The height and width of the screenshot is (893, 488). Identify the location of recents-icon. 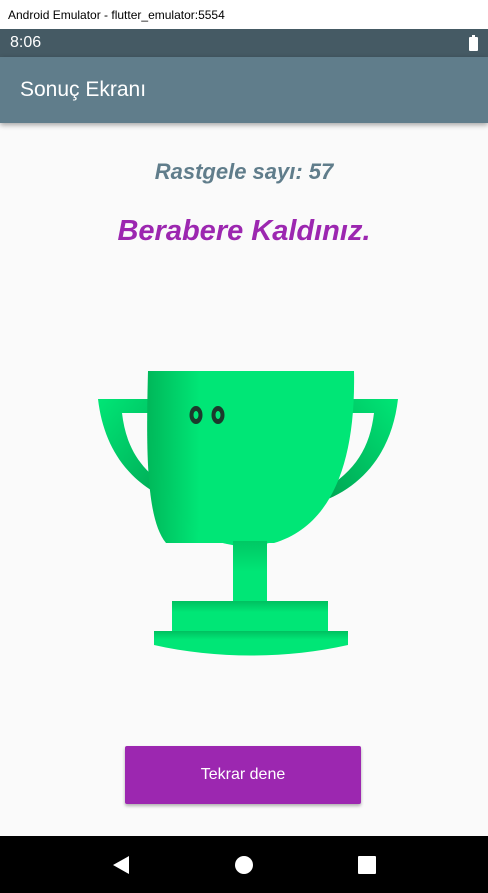
(367, 865).